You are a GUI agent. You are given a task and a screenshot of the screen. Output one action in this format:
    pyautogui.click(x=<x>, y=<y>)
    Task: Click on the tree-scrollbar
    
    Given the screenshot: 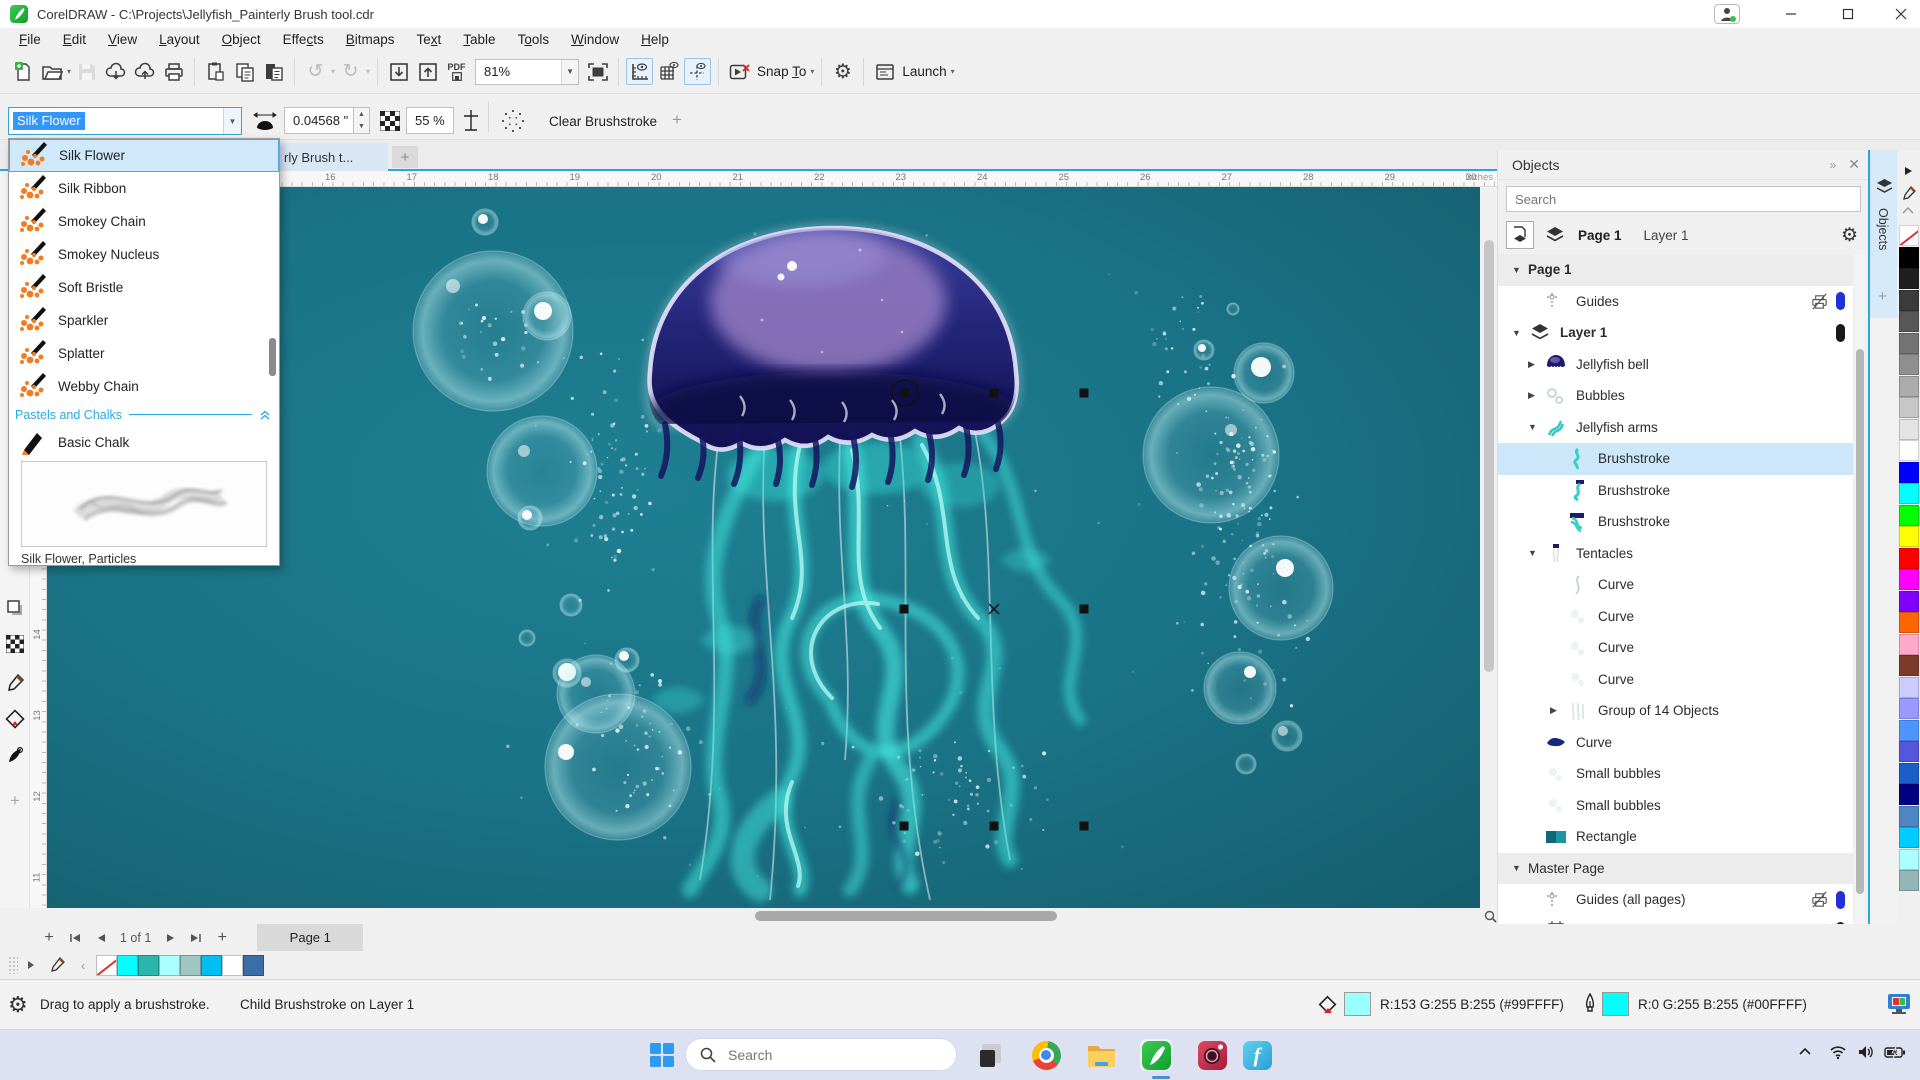 What is the action you would take?
    pyautogui.click(x=1860, y=601)
    